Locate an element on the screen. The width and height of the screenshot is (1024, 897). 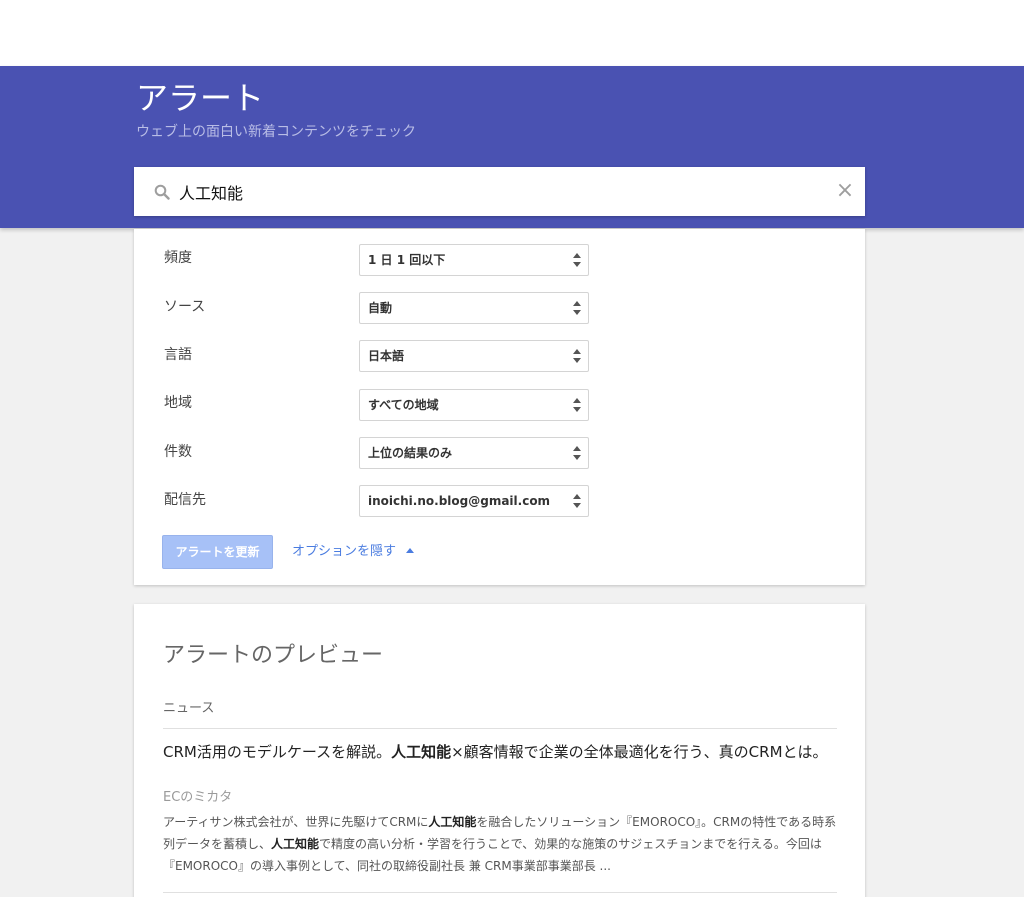
region-value: すべての地域 is located at coordinates (403, 405).